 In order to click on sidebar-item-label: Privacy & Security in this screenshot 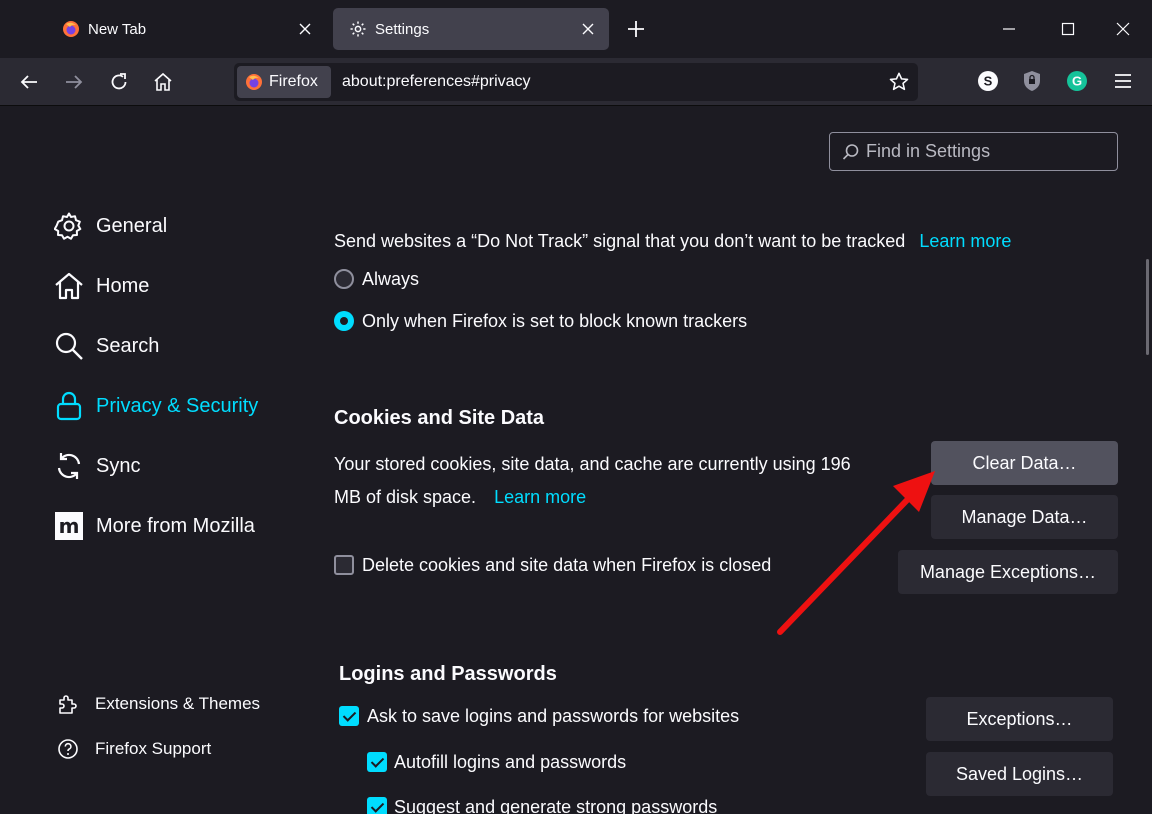, I will do `click(177, 405)`.